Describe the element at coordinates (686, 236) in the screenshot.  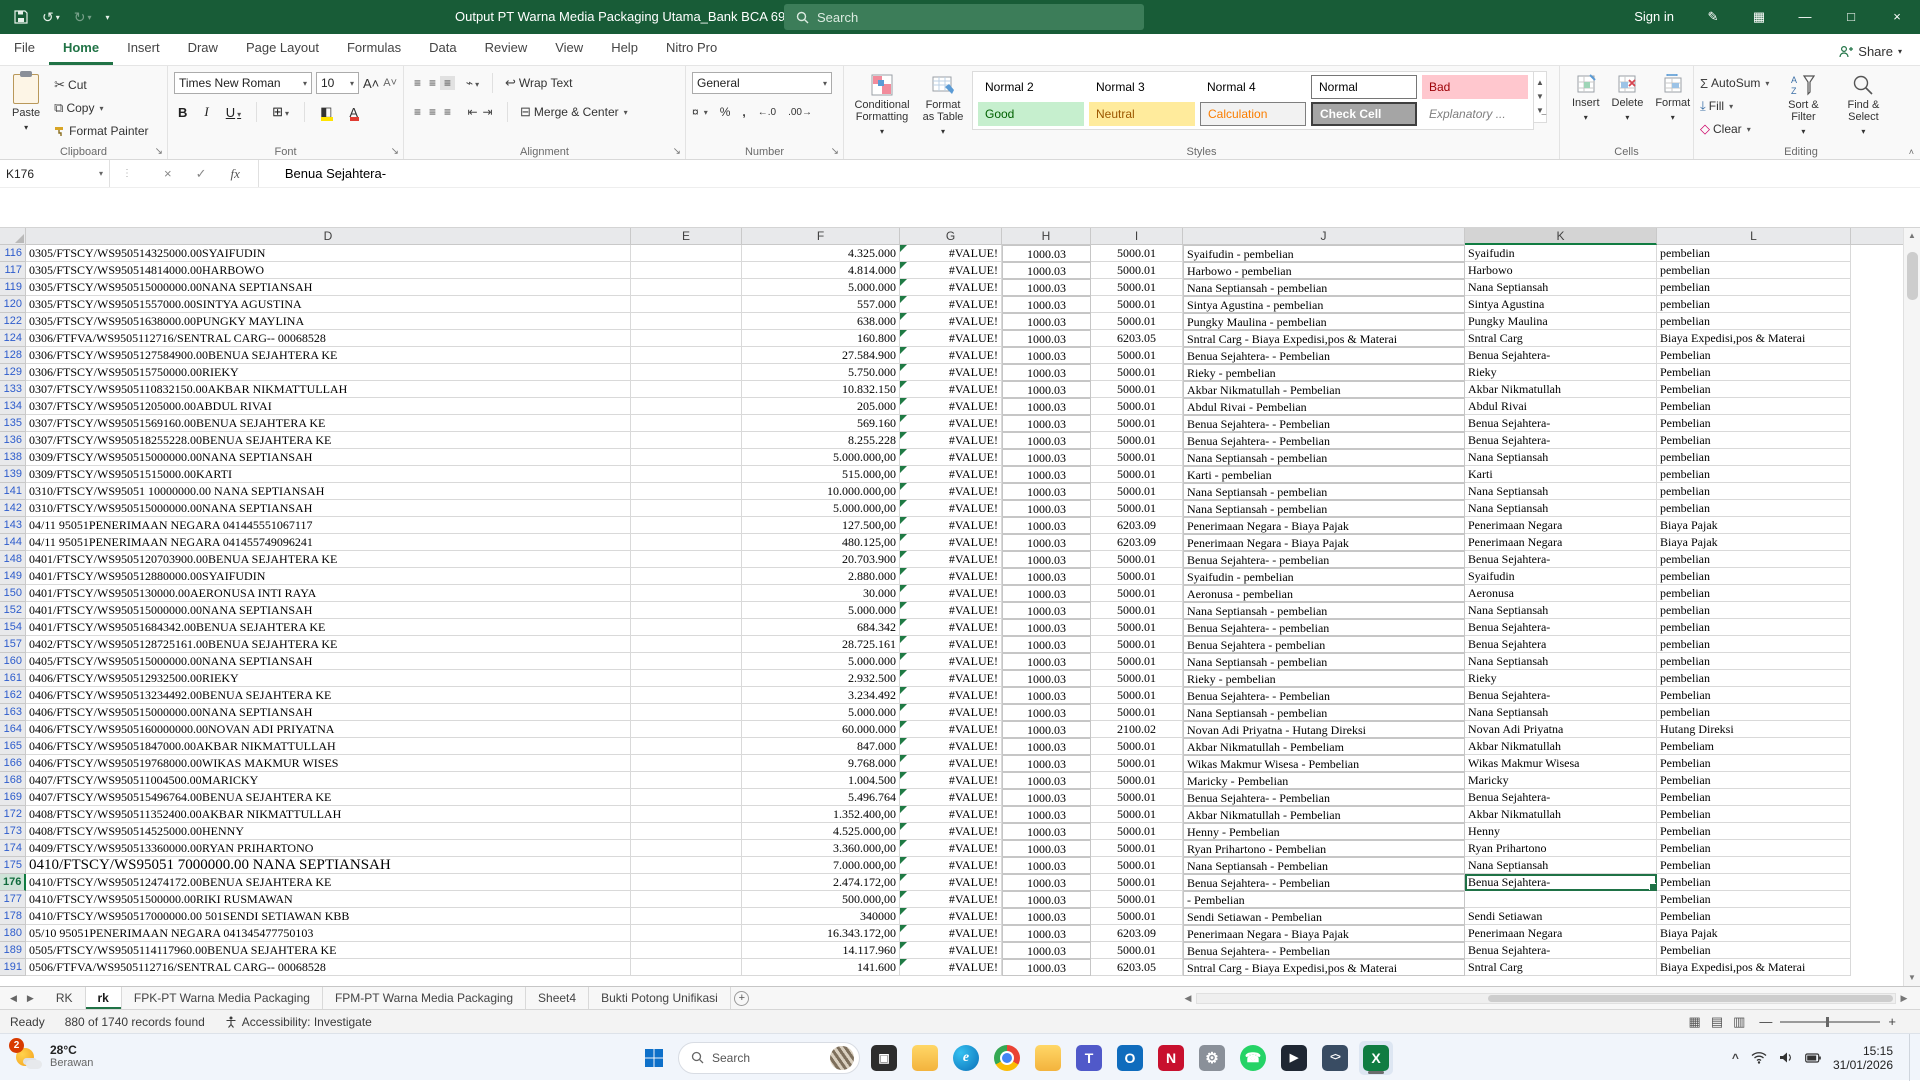
I see `column-header-E: E` at that location.